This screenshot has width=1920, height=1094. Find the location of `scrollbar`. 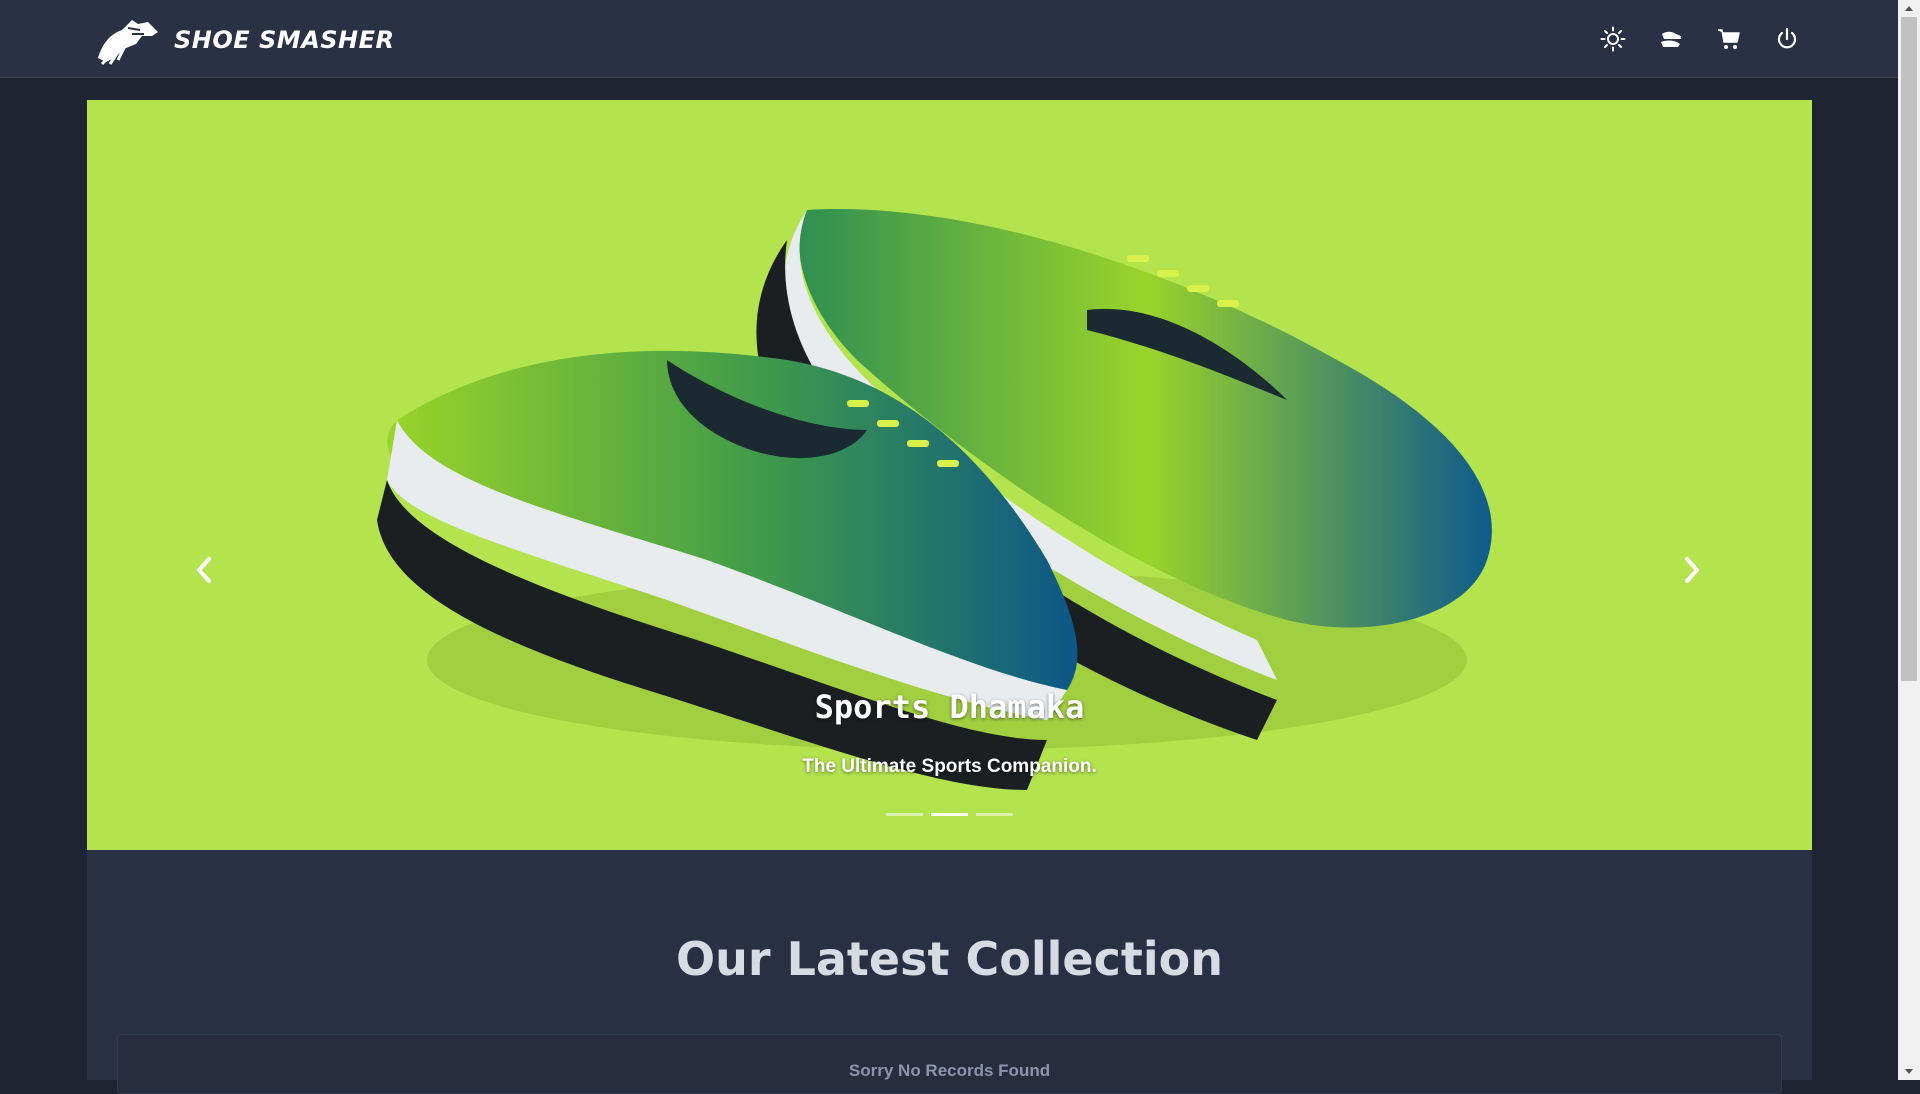

scrollbar is located at coordinates (1909, 540).